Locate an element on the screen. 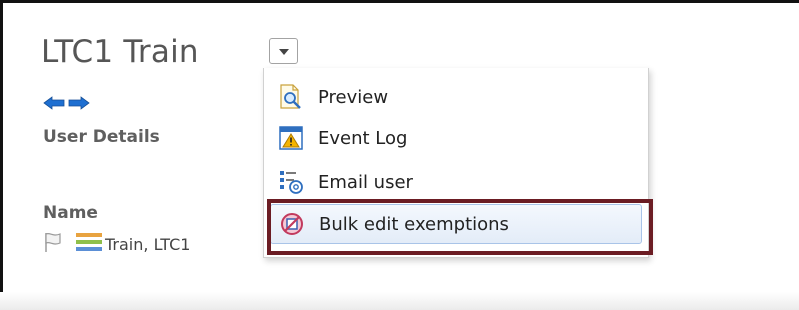 This screenshot has width=799, height=310. arrow-right-icon is located at coordinates (79, 103).